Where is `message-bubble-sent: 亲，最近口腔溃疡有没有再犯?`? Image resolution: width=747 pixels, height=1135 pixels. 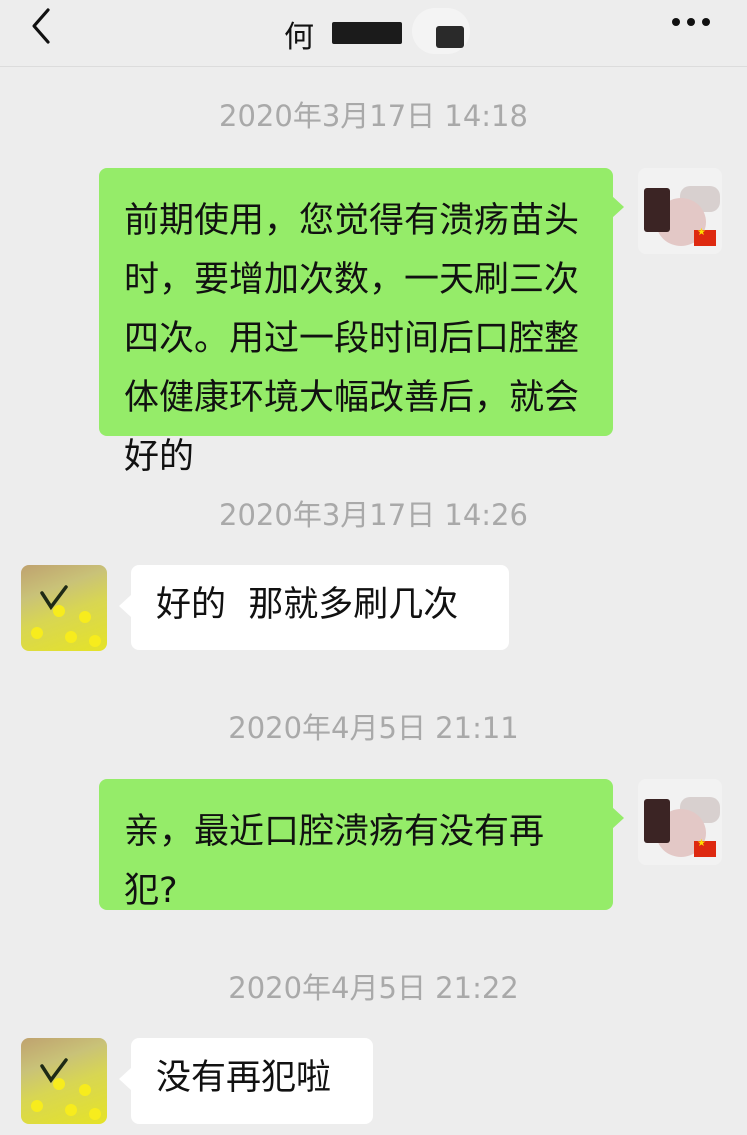 message-bubble-sent: 亲，最近口腔溃疡有没有再犯? is located at coordinates (356, 845).